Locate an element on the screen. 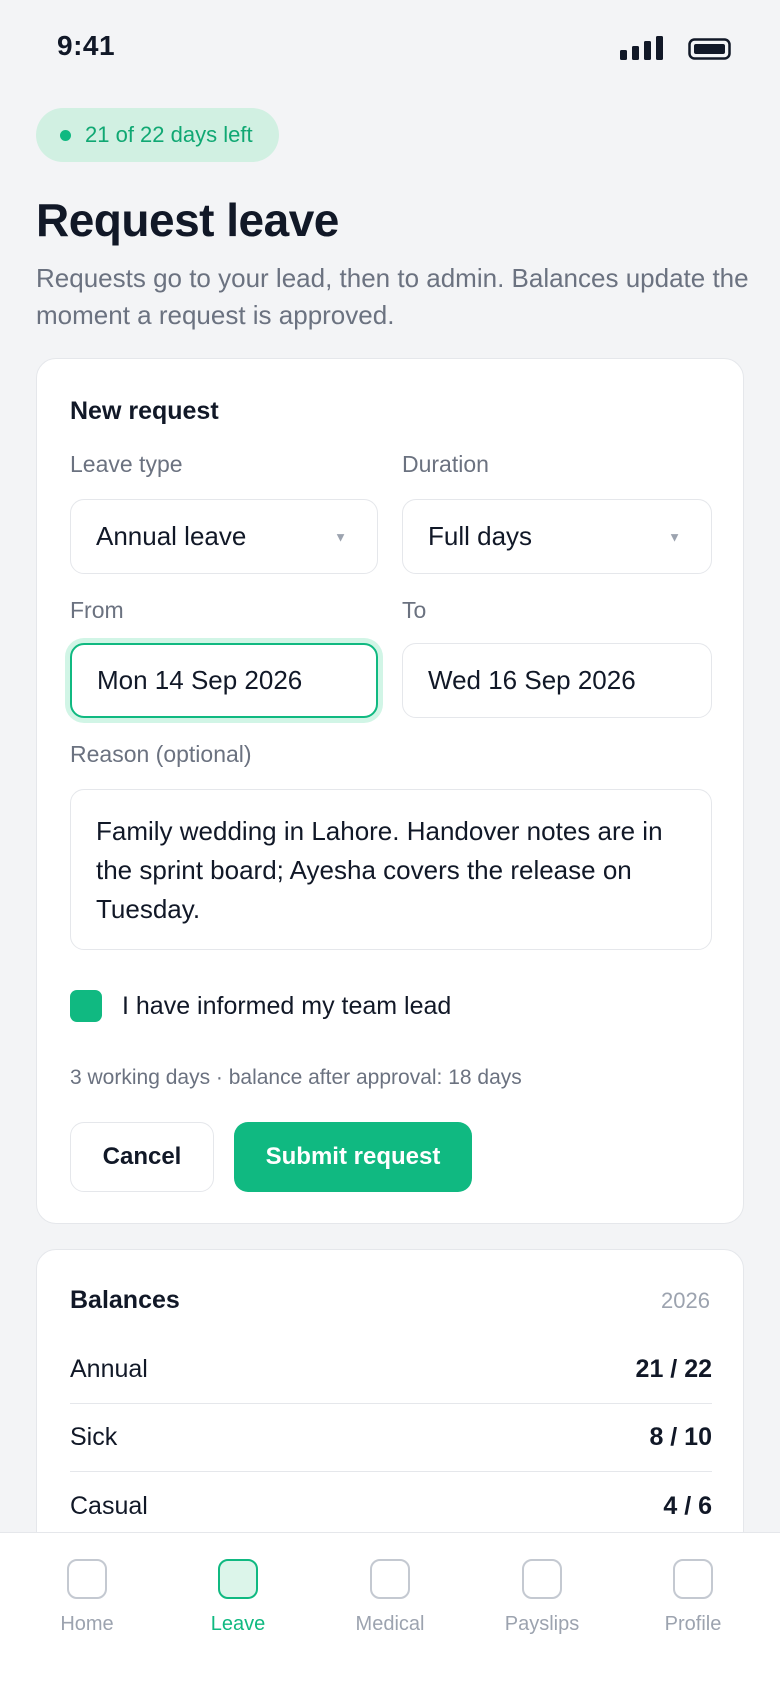 The height and width of the screenshot is (1688, 780). balance-row: Casual 4 / 6 is located at coordinates (391, 1506).